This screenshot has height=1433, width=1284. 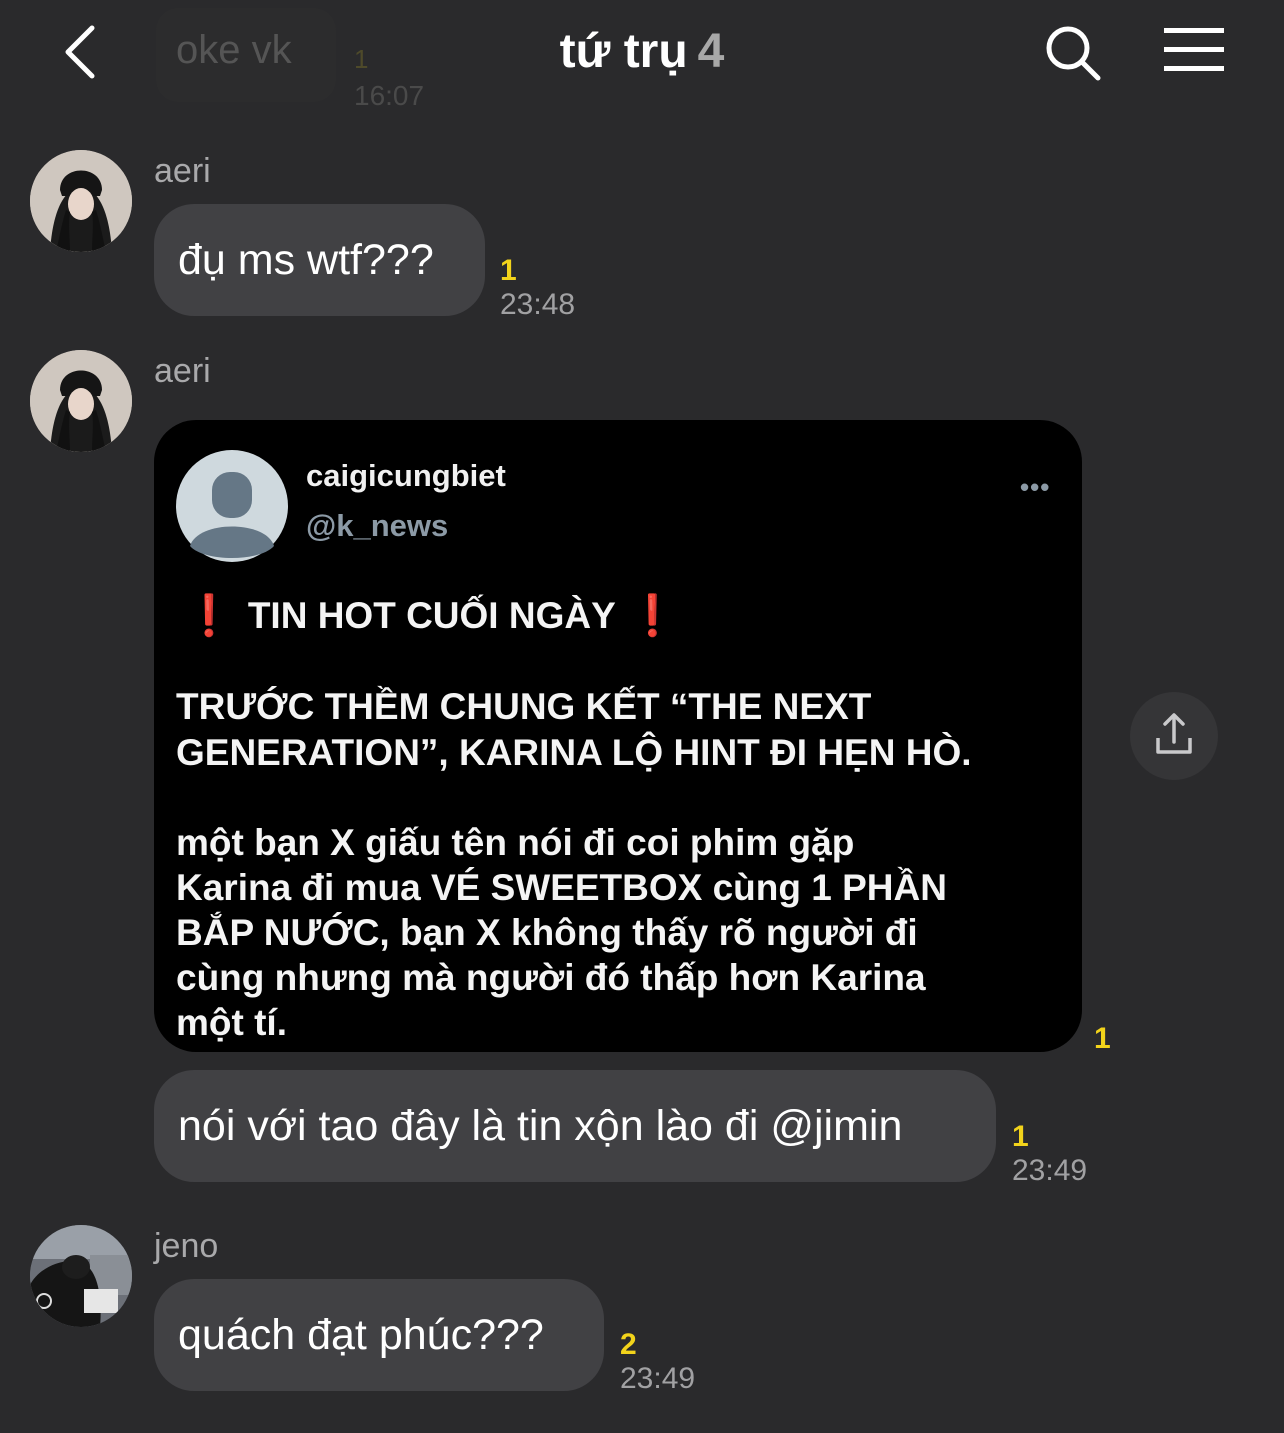 What do you see at coordinates (623, 51) in the screenshot?
I see `chat-title-text: tứ trụ` at bounding box center [623, 51].